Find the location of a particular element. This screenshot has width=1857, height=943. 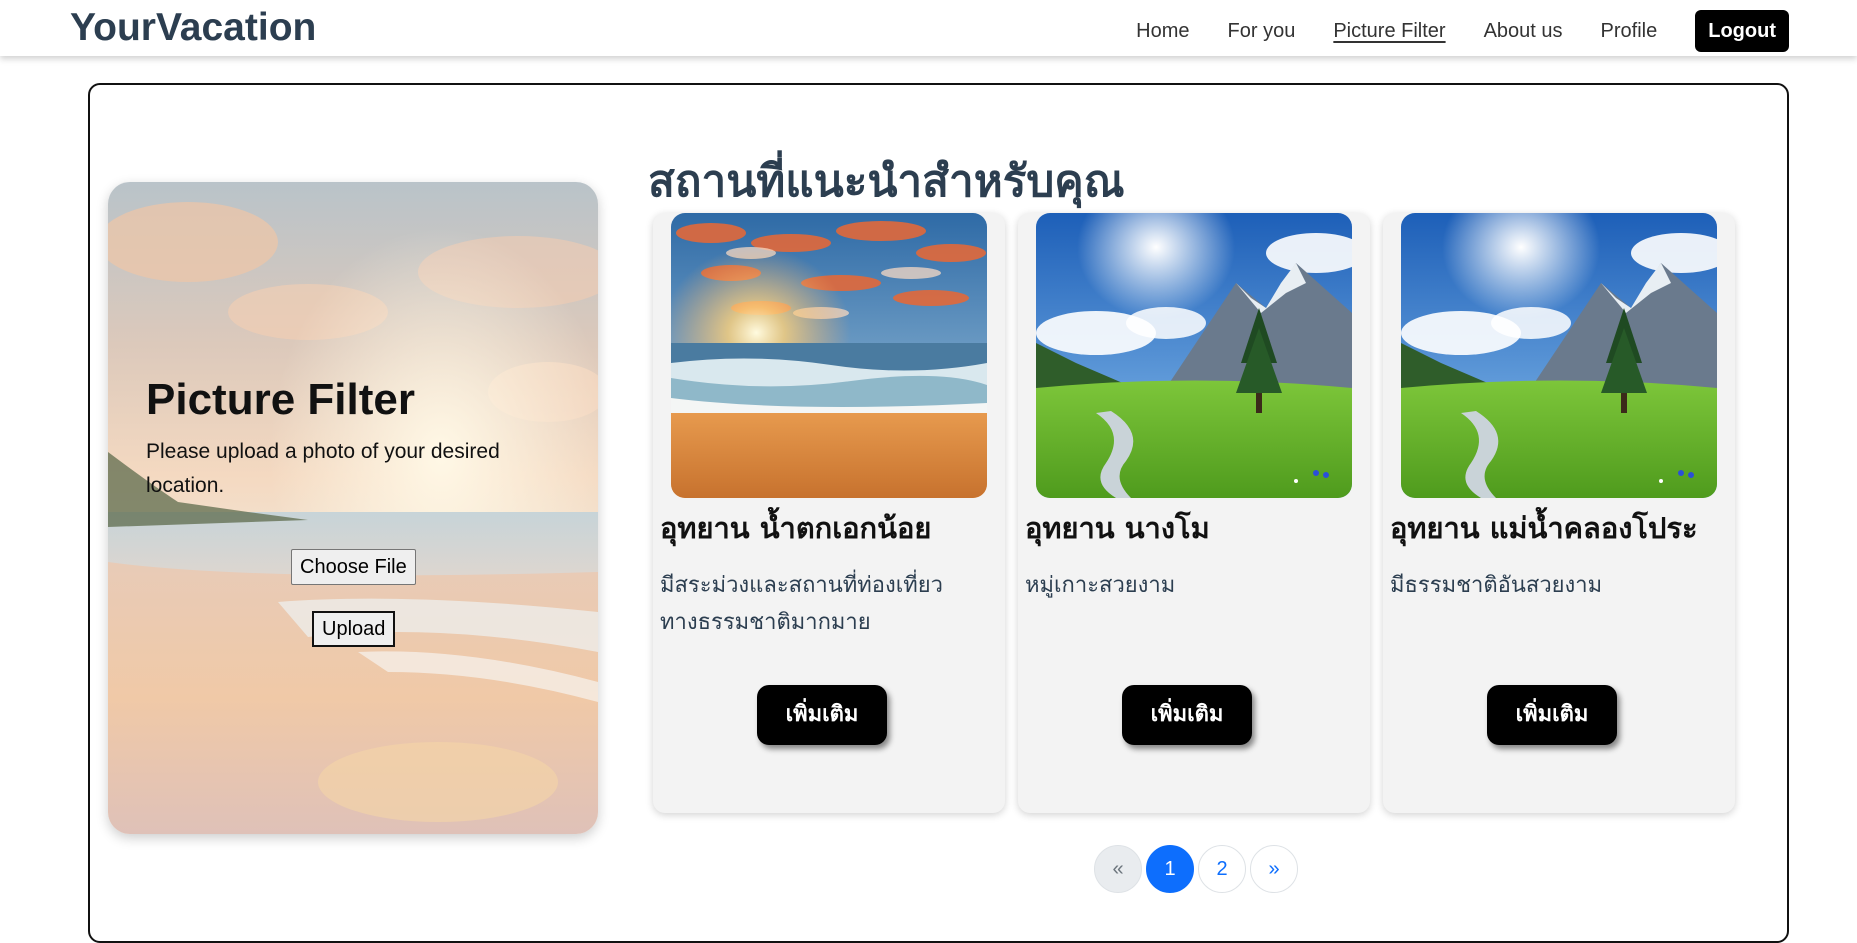

pagination: « 1 2 » is located at coordinates (1198, 869).